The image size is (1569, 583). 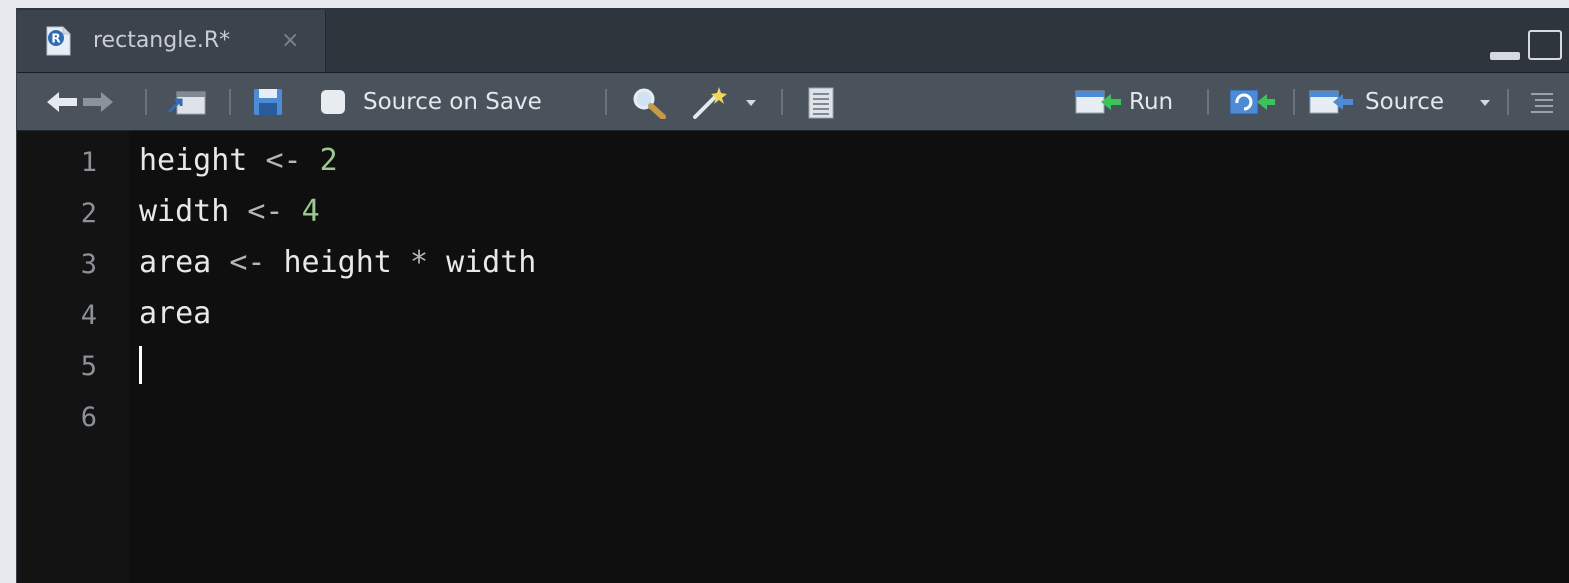 I want to click on r-file-icon-letter: R, so click(x=55, y=39).